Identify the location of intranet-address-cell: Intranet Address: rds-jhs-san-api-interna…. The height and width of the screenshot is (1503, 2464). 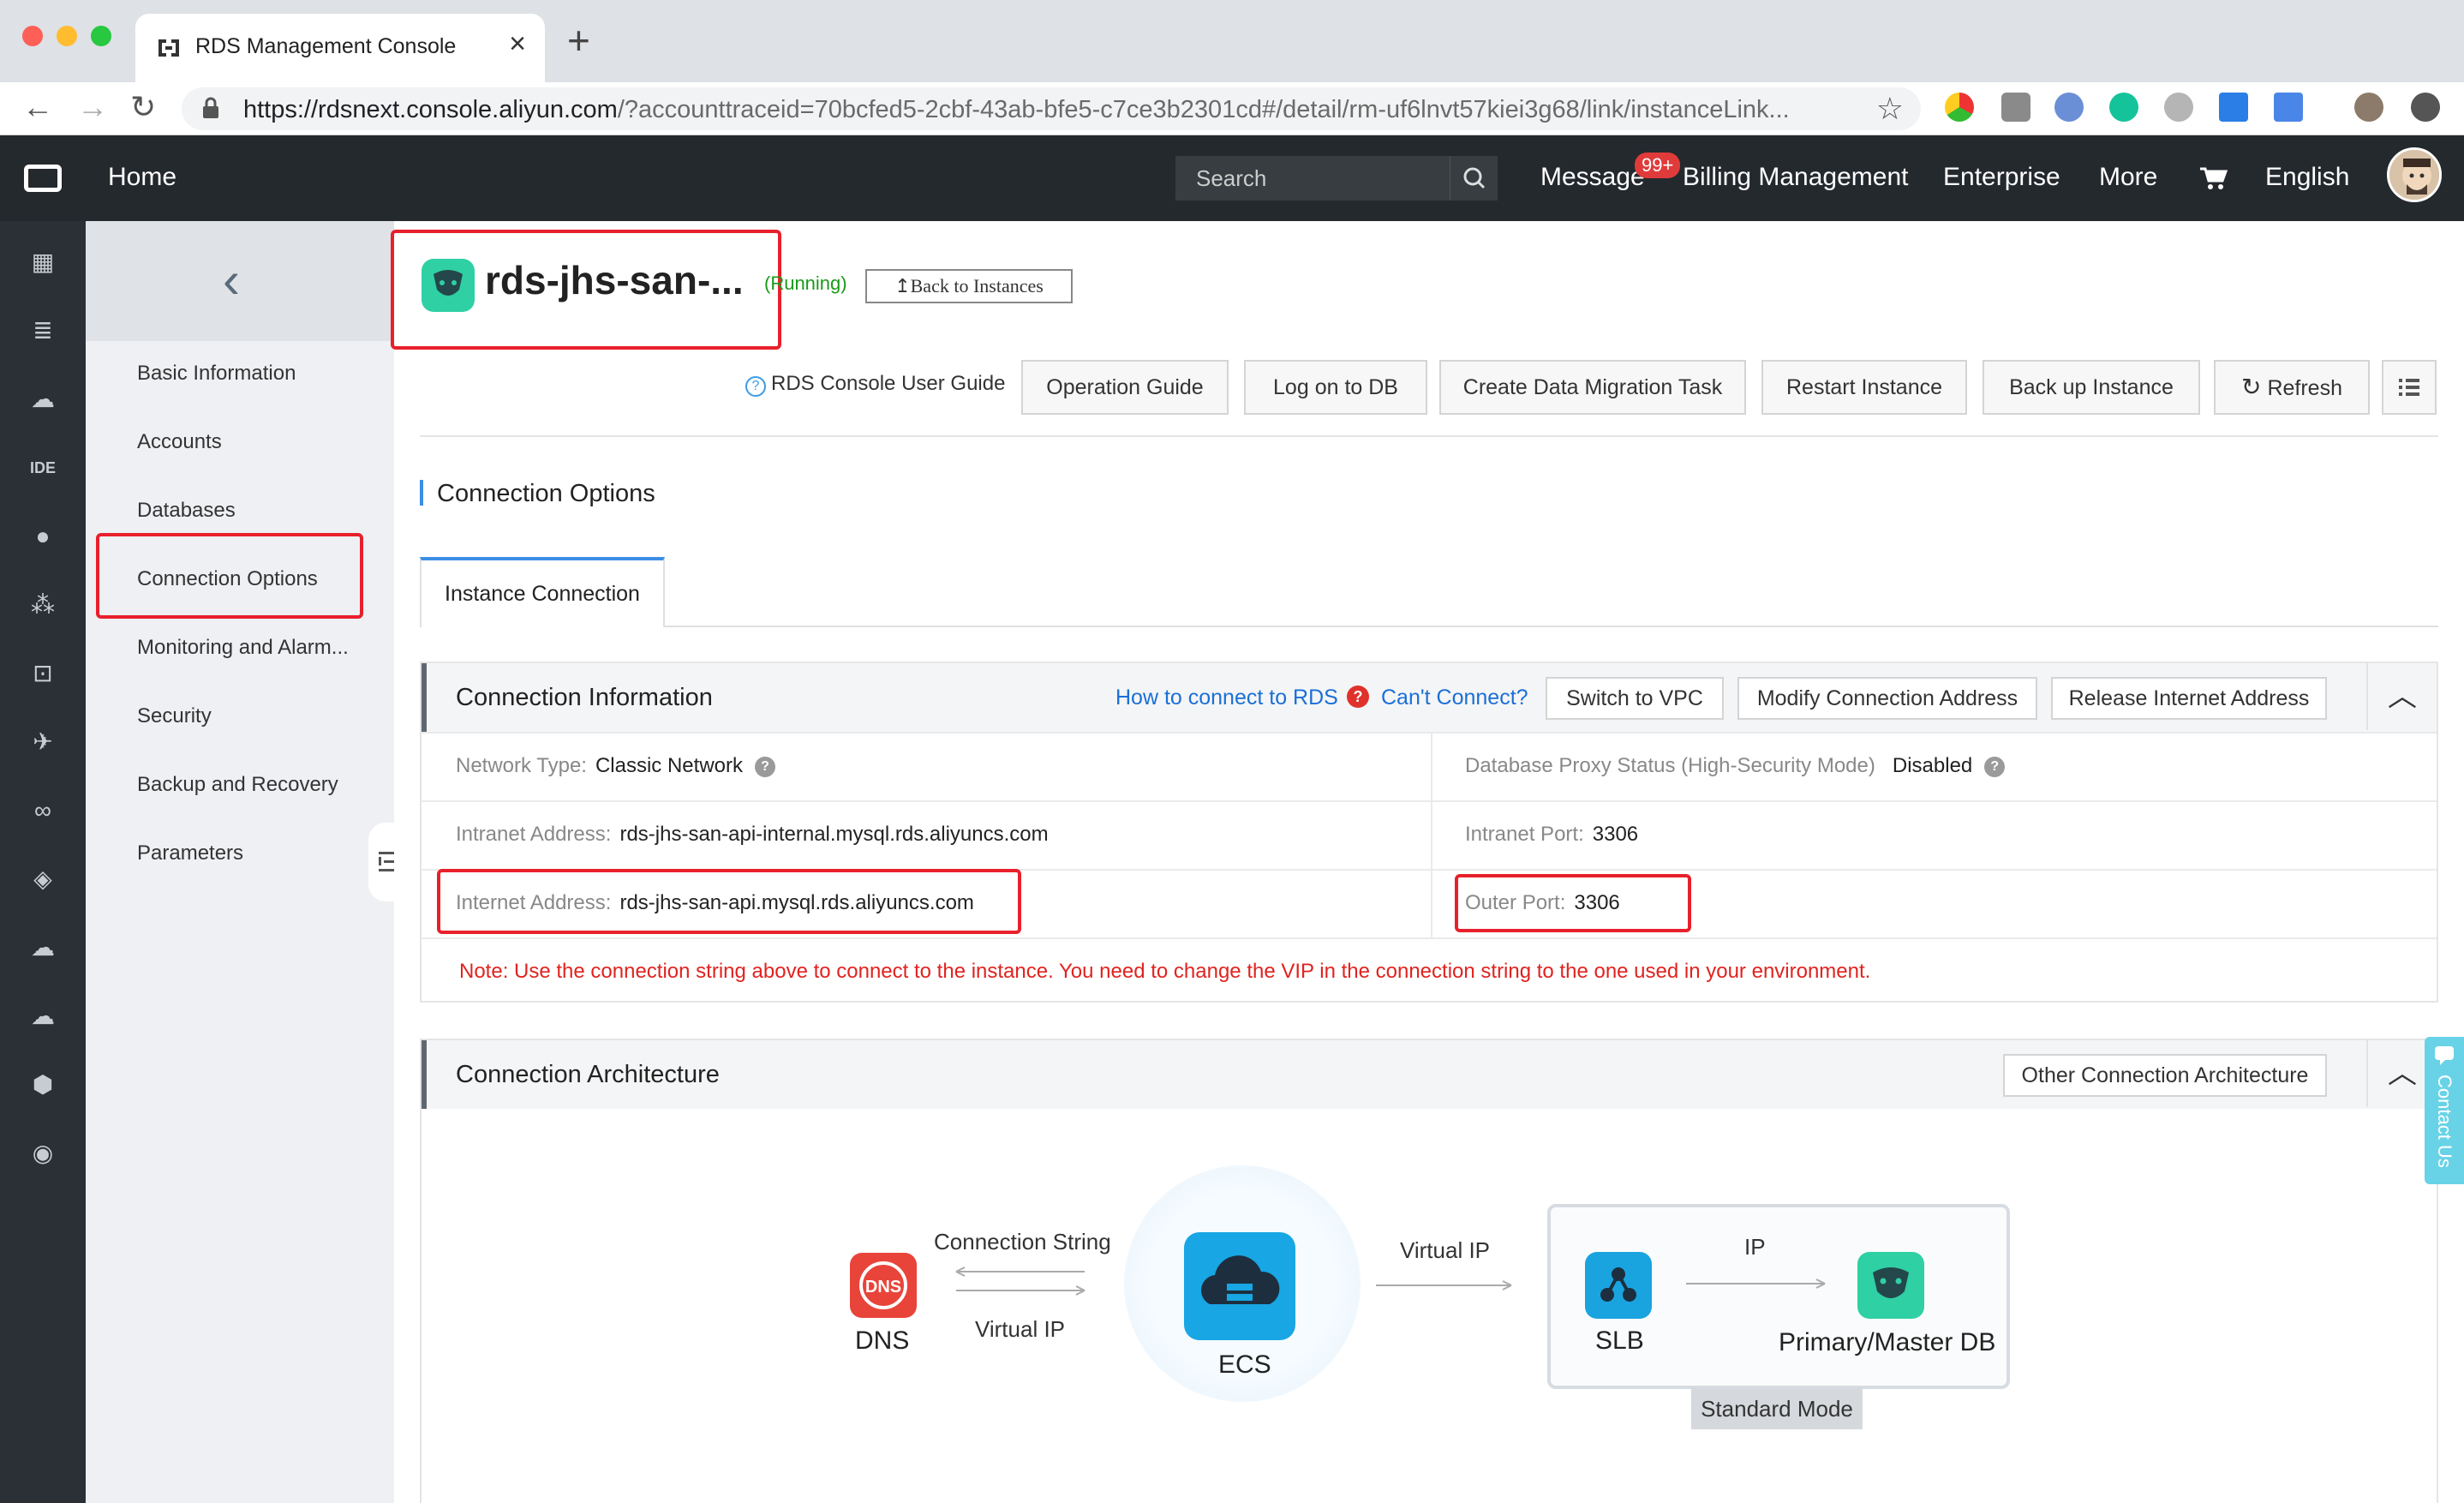
(752, 834).